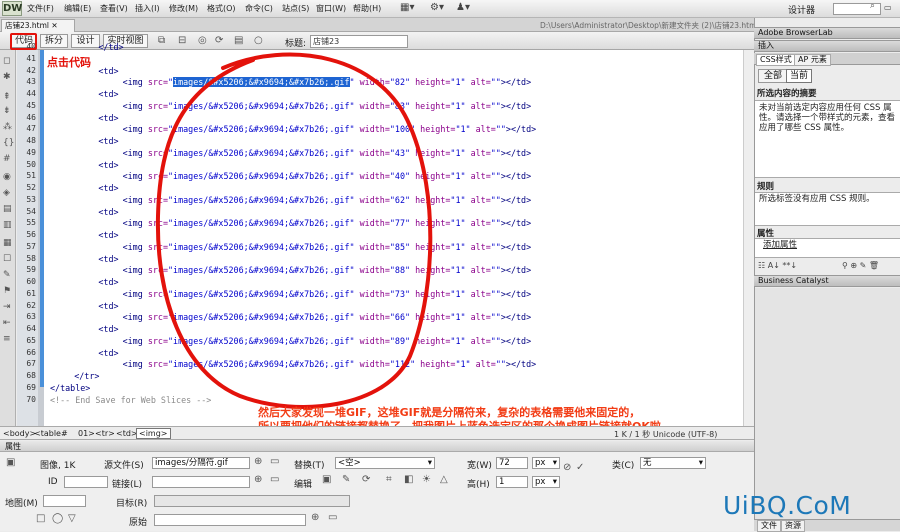 The height and width of the screenshot is (532, 900). Describe the element at coordinates (580, 467) in the screenshot. I see `commit-size-icon: ✓` at that location.